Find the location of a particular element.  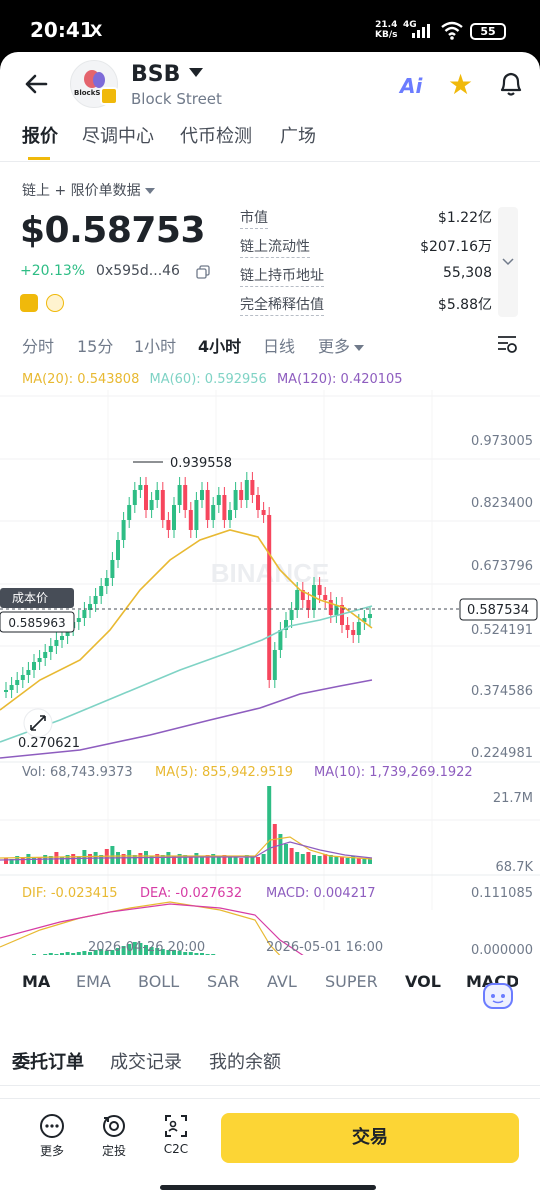

vol-ma10-label: MA(10): 1,739,269.1922 is located at coordinates (393, 772).